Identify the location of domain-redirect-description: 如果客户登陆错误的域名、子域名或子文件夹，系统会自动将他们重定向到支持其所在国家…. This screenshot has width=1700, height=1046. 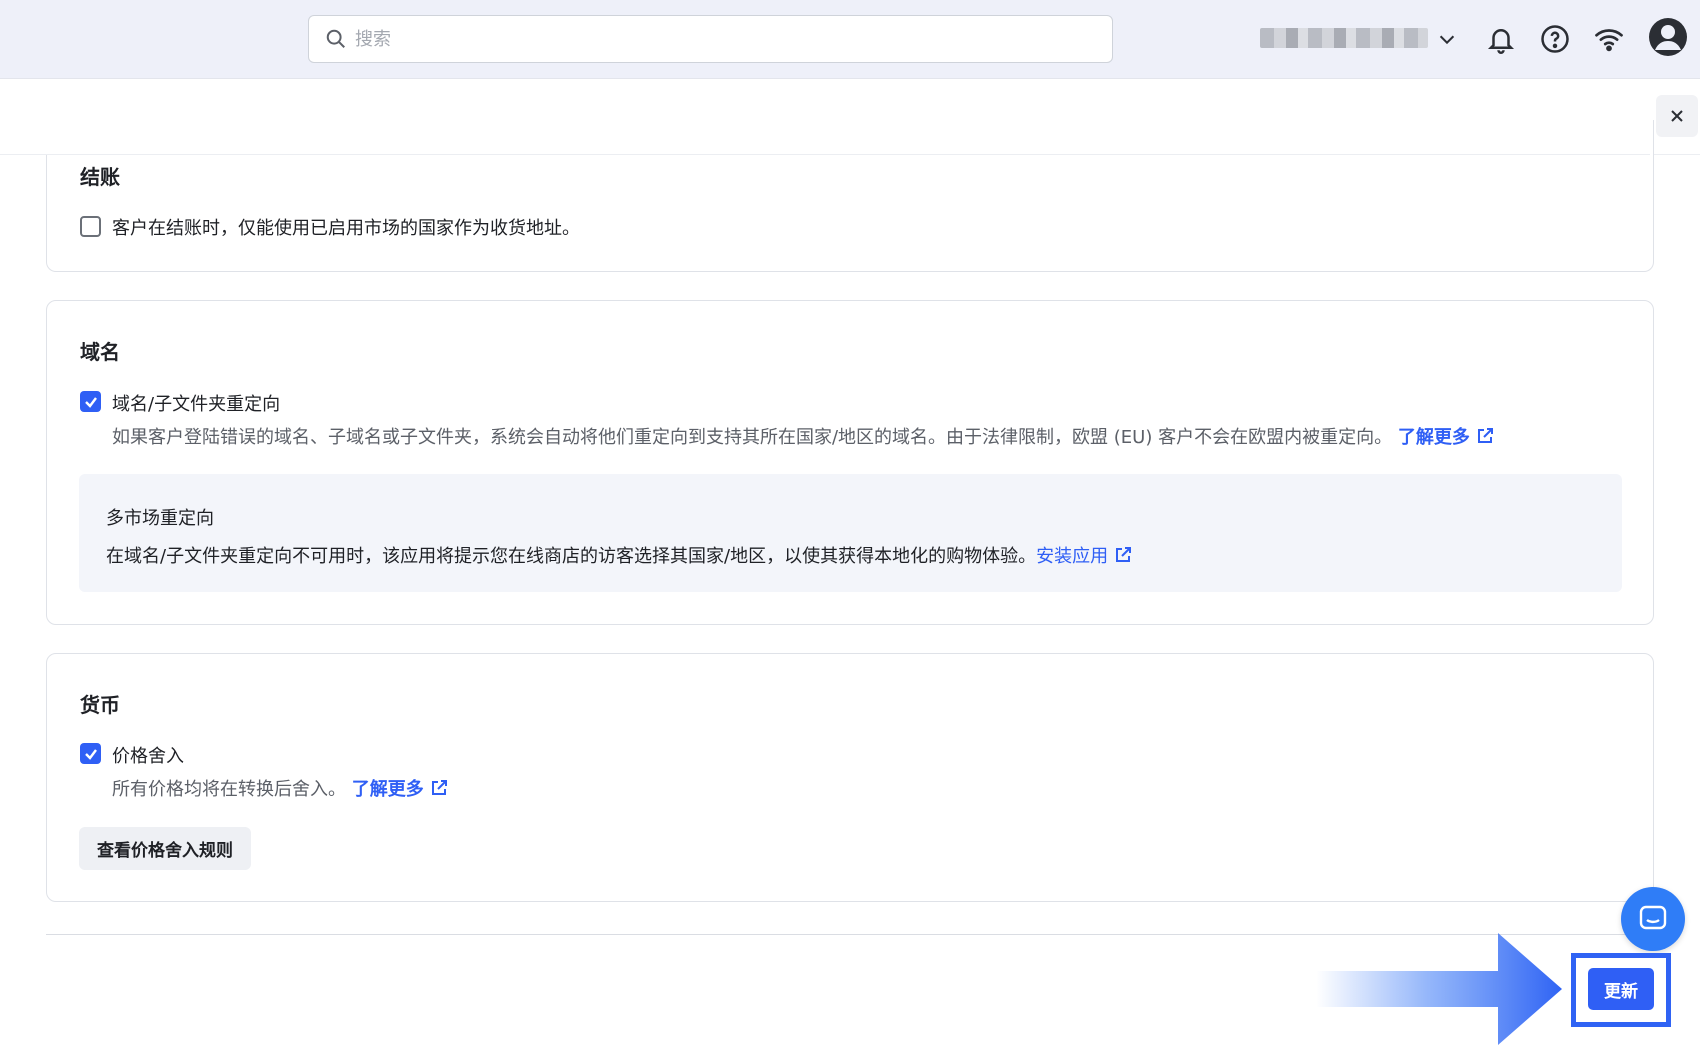
(803, 436).